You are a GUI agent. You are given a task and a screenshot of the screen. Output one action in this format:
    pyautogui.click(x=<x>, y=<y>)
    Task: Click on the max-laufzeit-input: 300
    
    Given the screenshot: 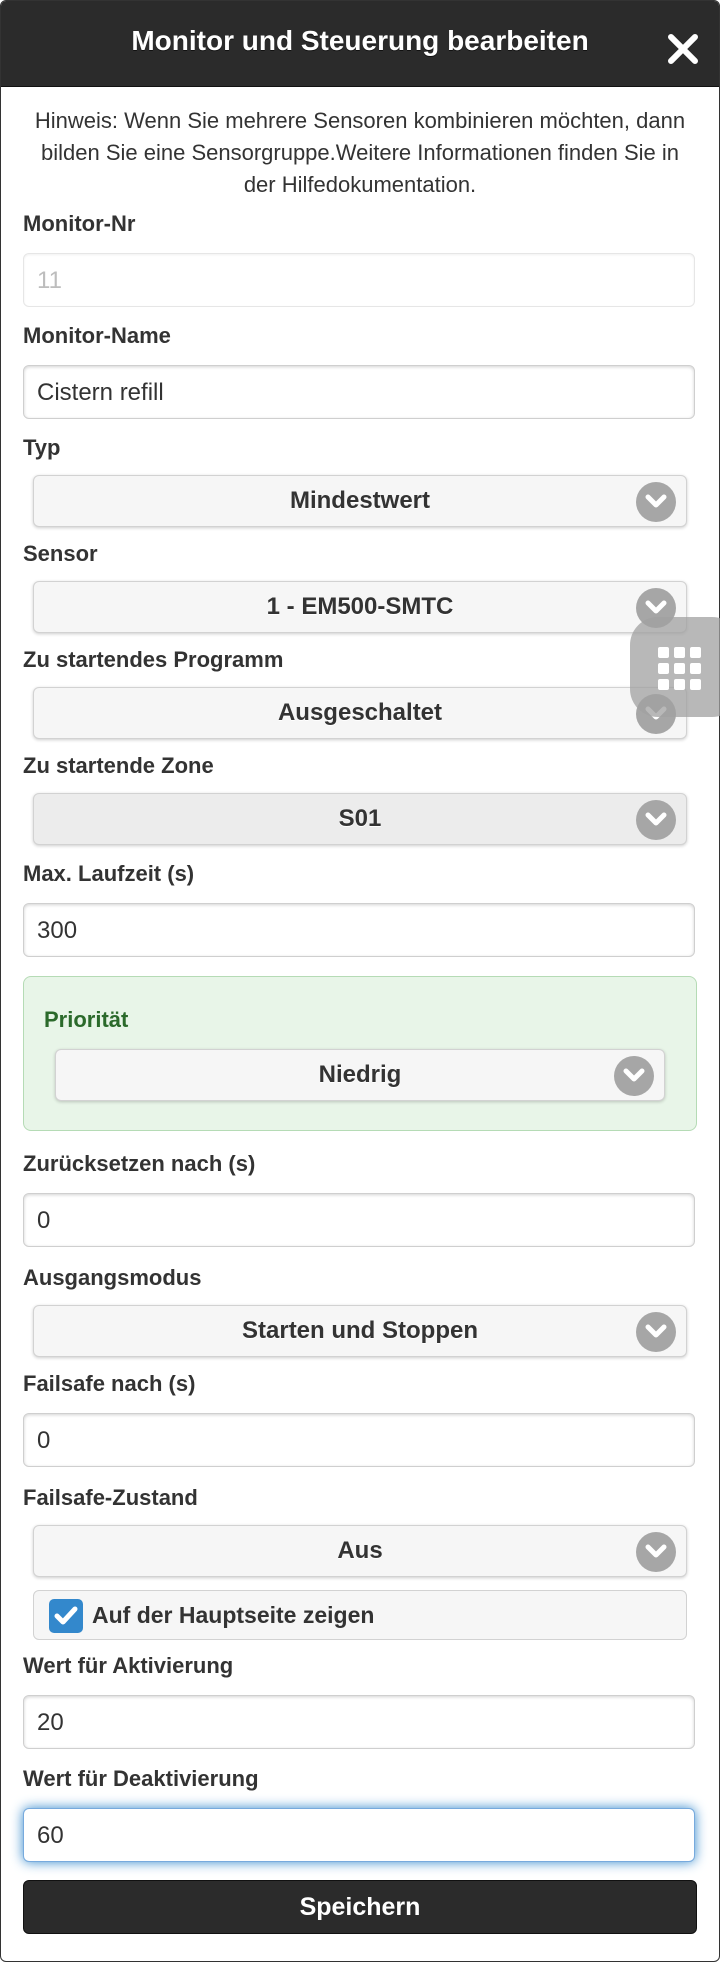 What is the action you would take?
    pyautogui.click(x=359, y=930)
    